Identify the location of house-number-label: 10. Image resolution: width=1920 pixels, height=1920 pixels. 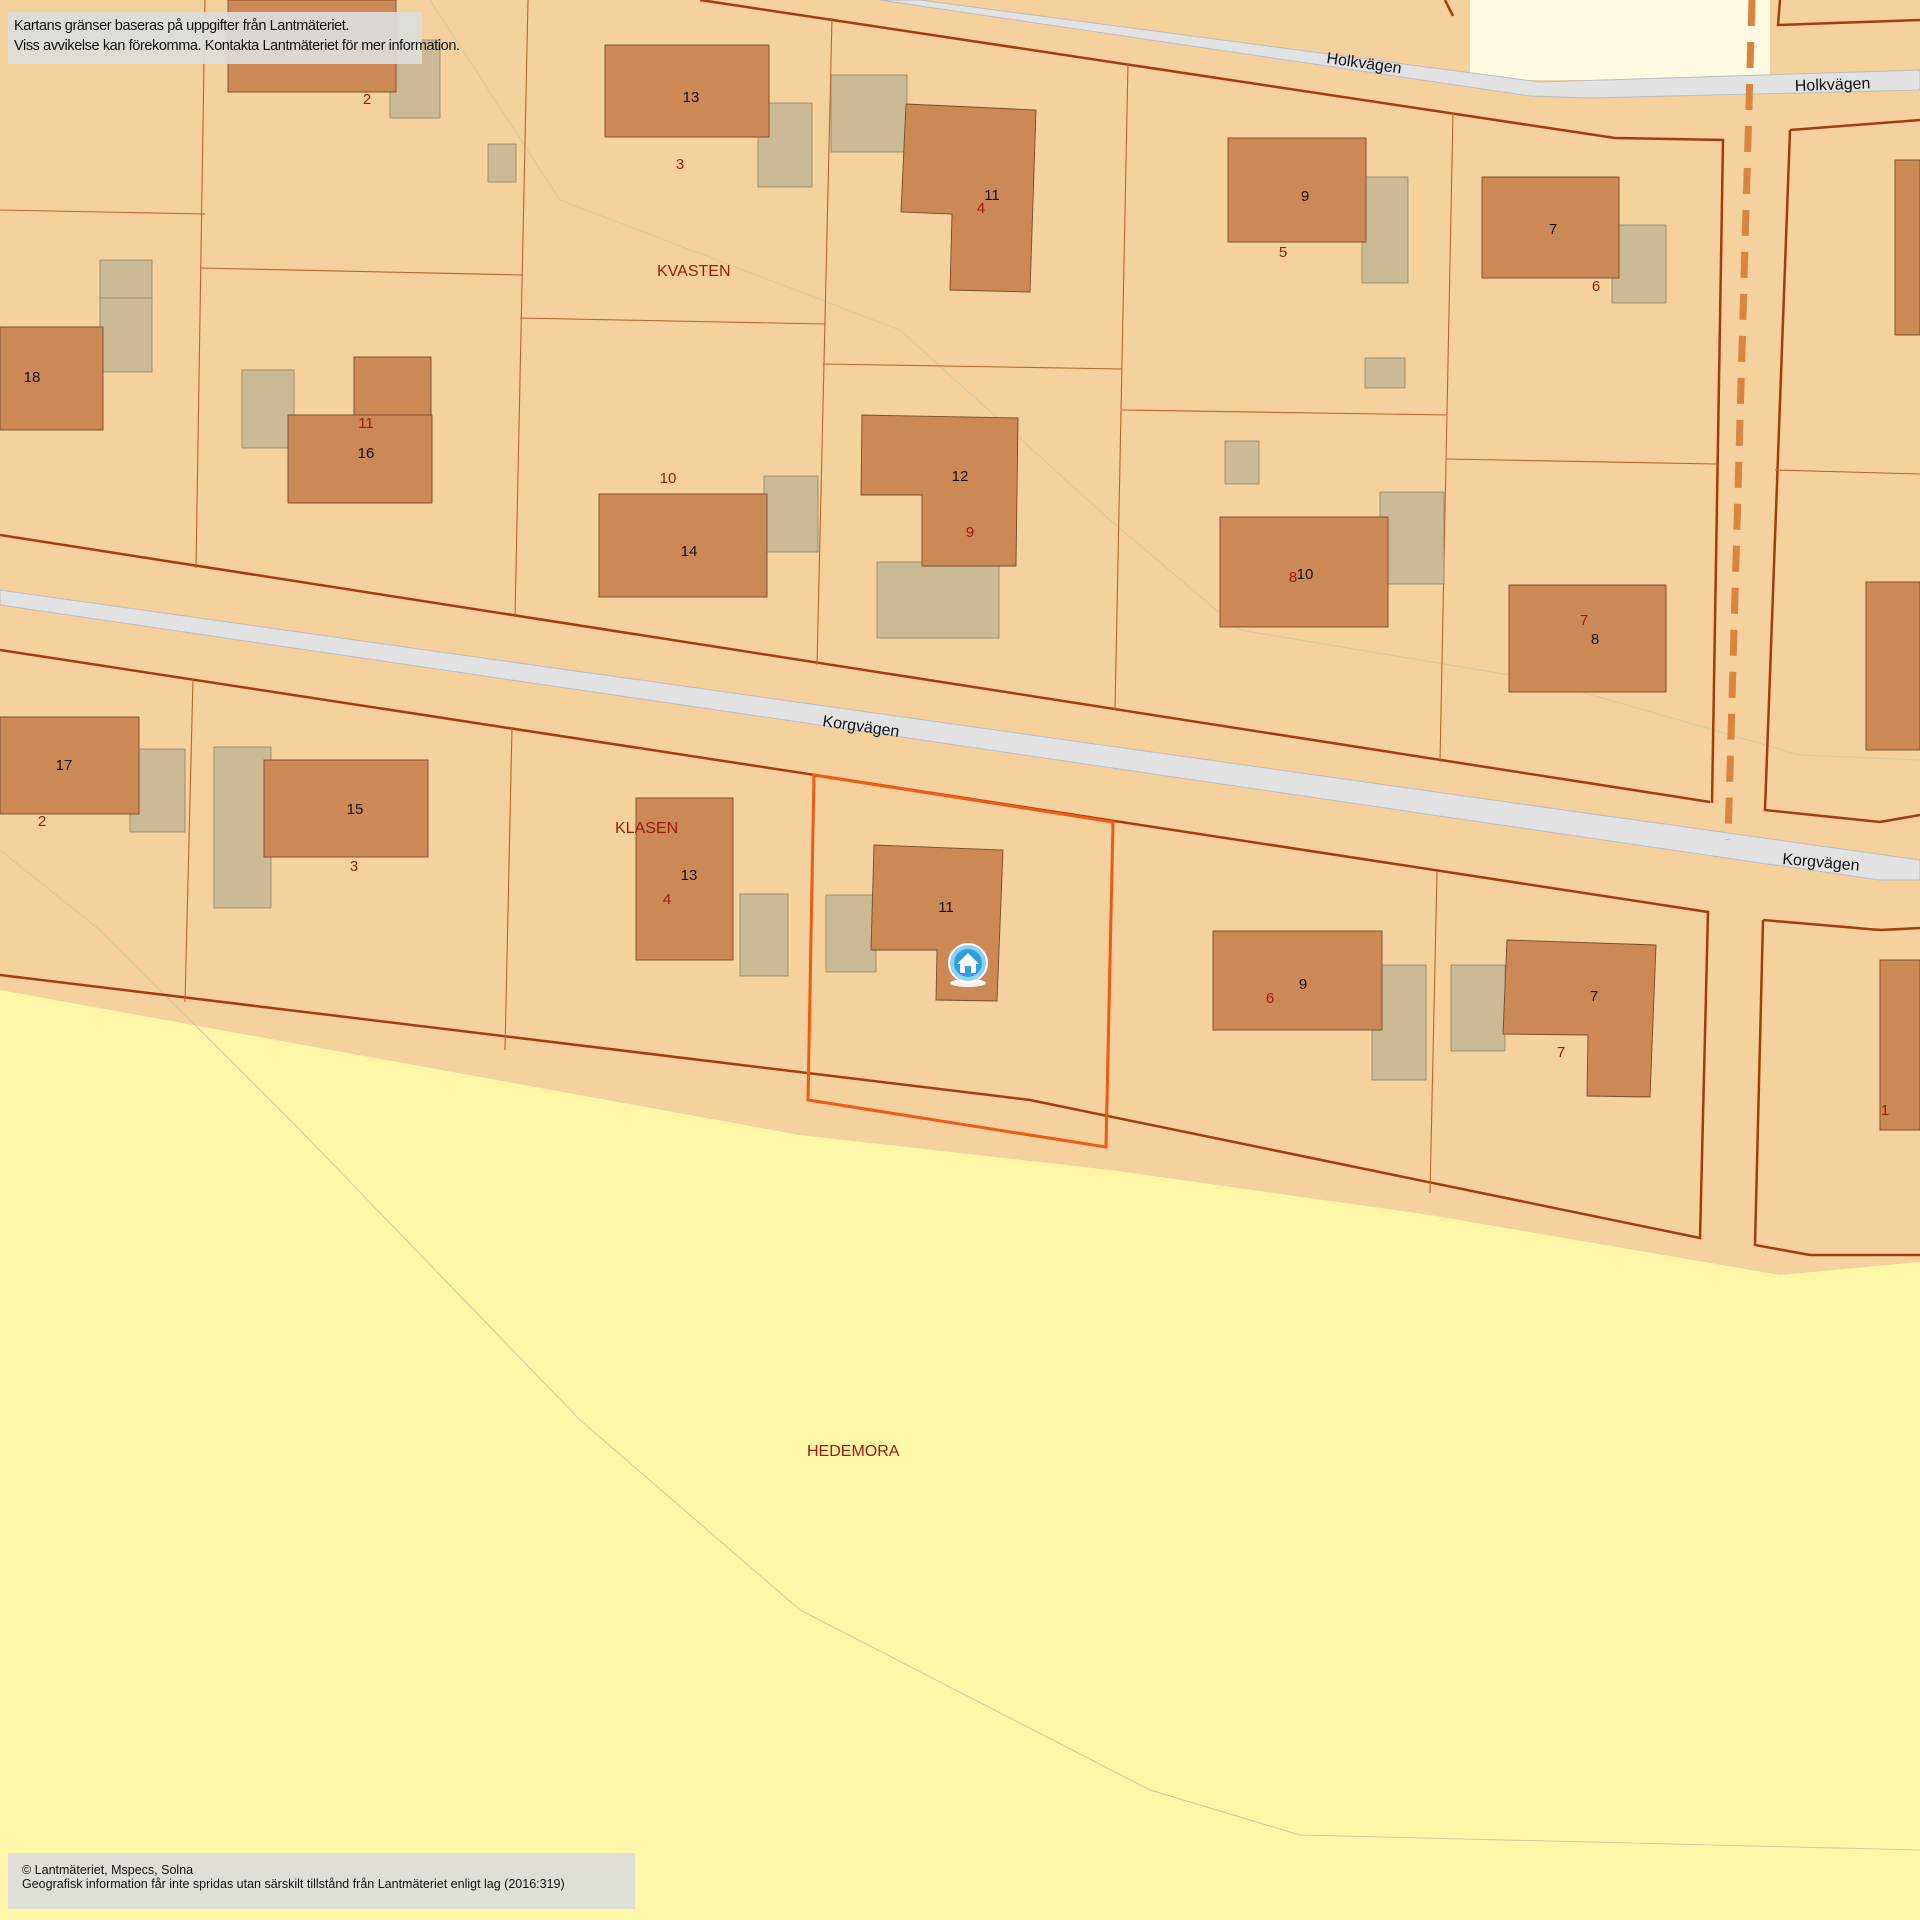
(1305, 574).